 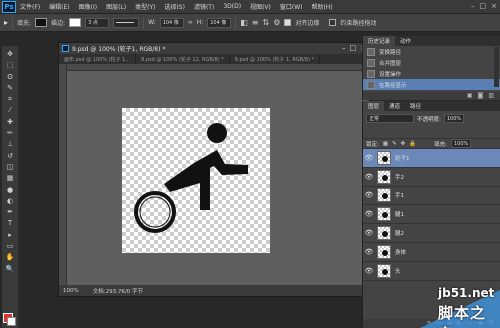 I want to click on background-color-swatch, so click(x=11, y=321).